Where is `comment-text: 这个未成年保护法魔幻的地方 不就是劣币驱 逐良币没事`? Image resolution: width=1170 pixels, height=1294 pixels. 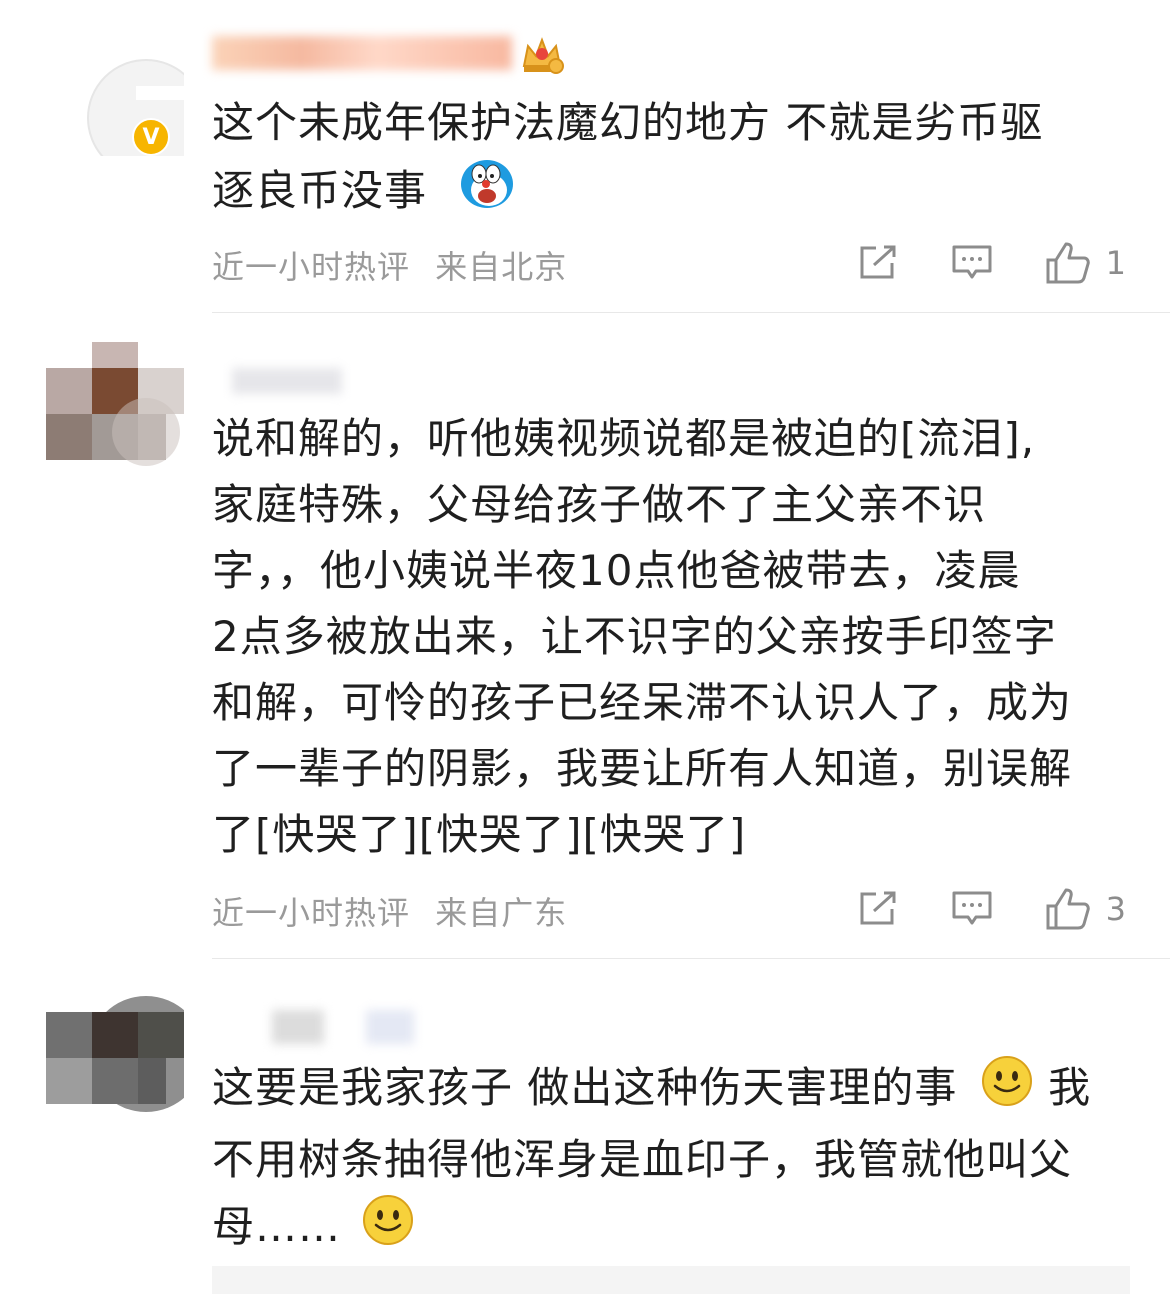 comment-text: 这个未成年保护法魔幻的地方 不就是劣币驱 逐良币没事 is located at coordinates (677, 160).